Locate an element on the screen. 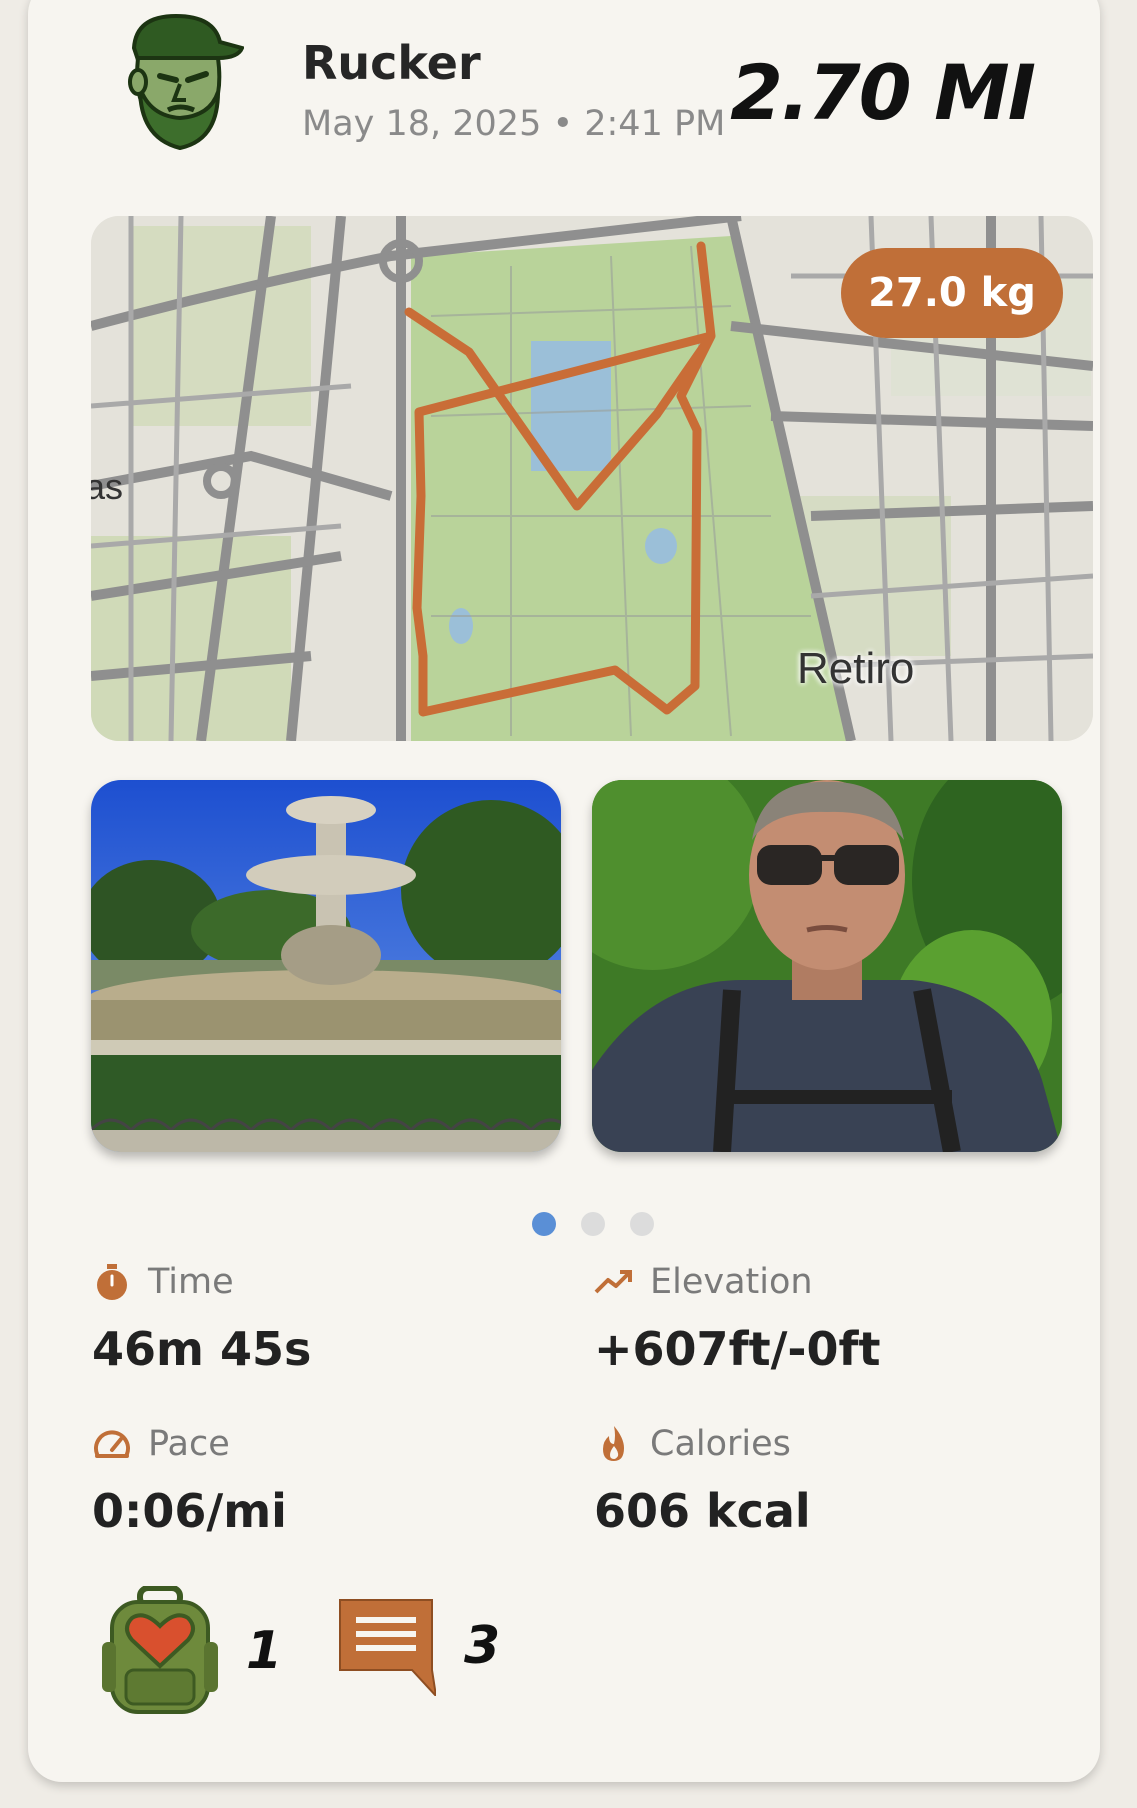 Image resolution: width=1137 pixels, height=1808 pixels. stat-time-label: Time is located at coordinates (191, 1282).